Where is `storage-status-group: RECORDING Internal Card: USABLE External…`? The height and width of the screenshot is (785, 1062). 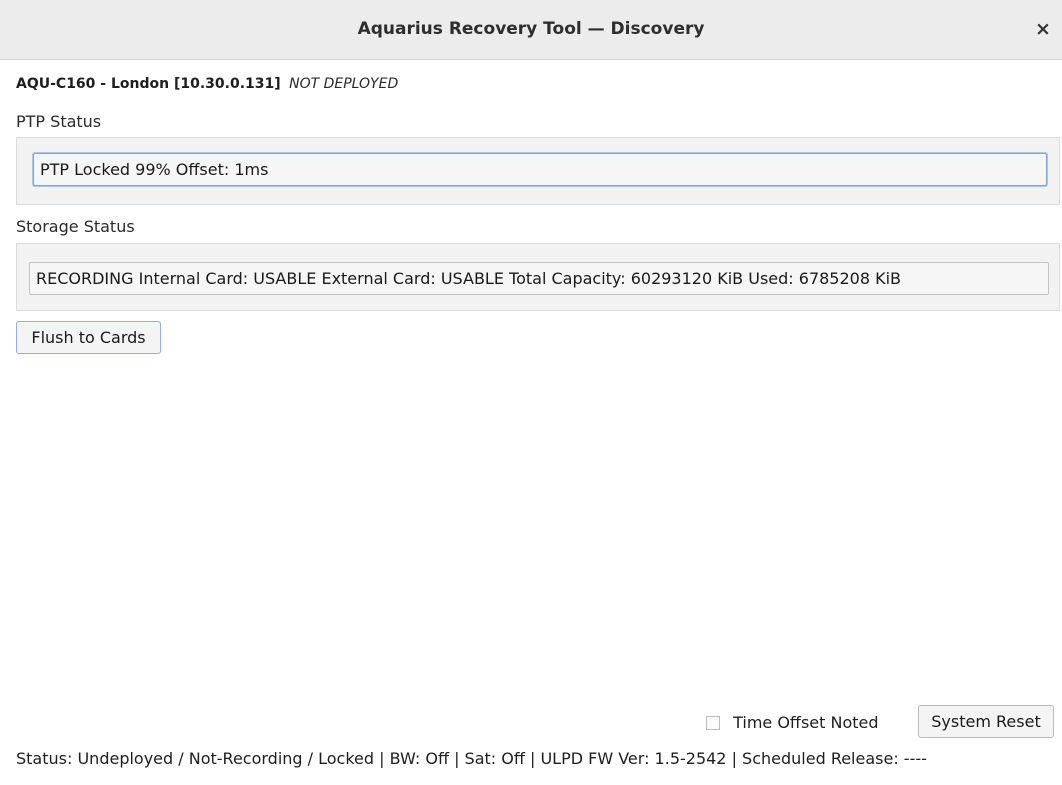
storage-status-group: RECORDING Internal Card: USABLE External… is located at coordinates (538, 277).